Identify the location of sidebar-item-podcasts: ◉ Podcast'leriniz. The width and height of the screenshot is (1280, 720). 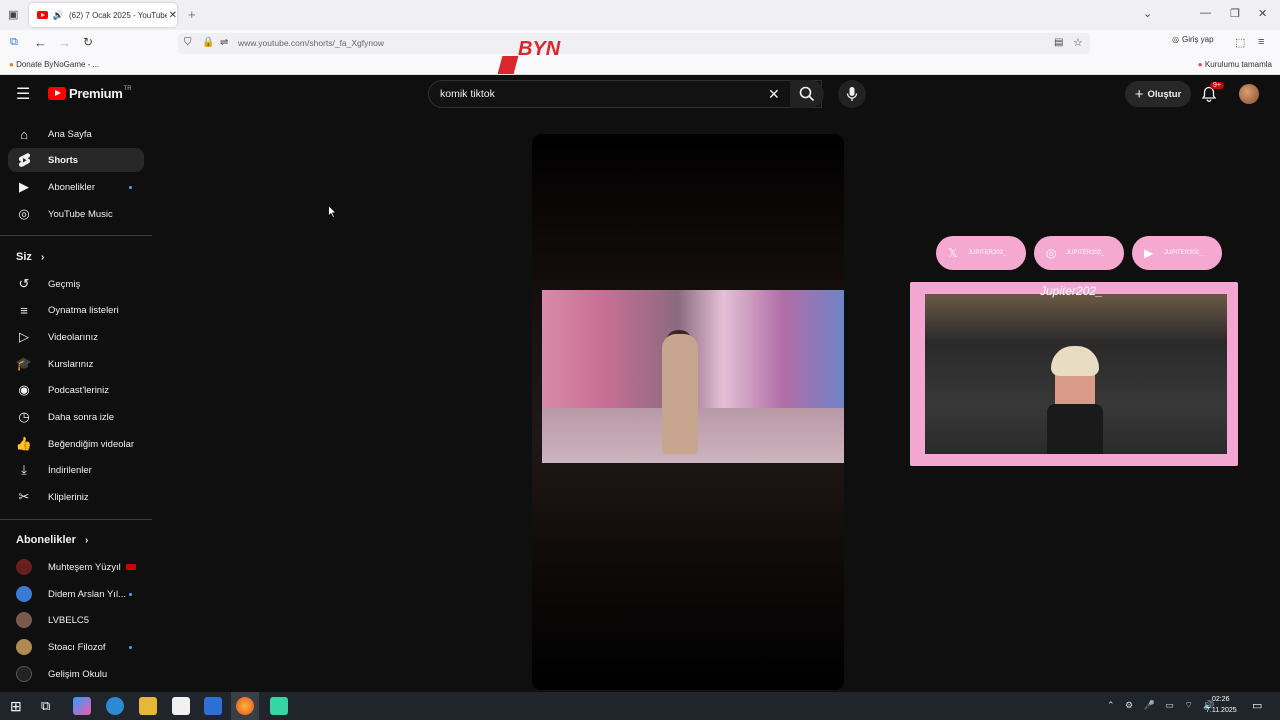
(76, 390).